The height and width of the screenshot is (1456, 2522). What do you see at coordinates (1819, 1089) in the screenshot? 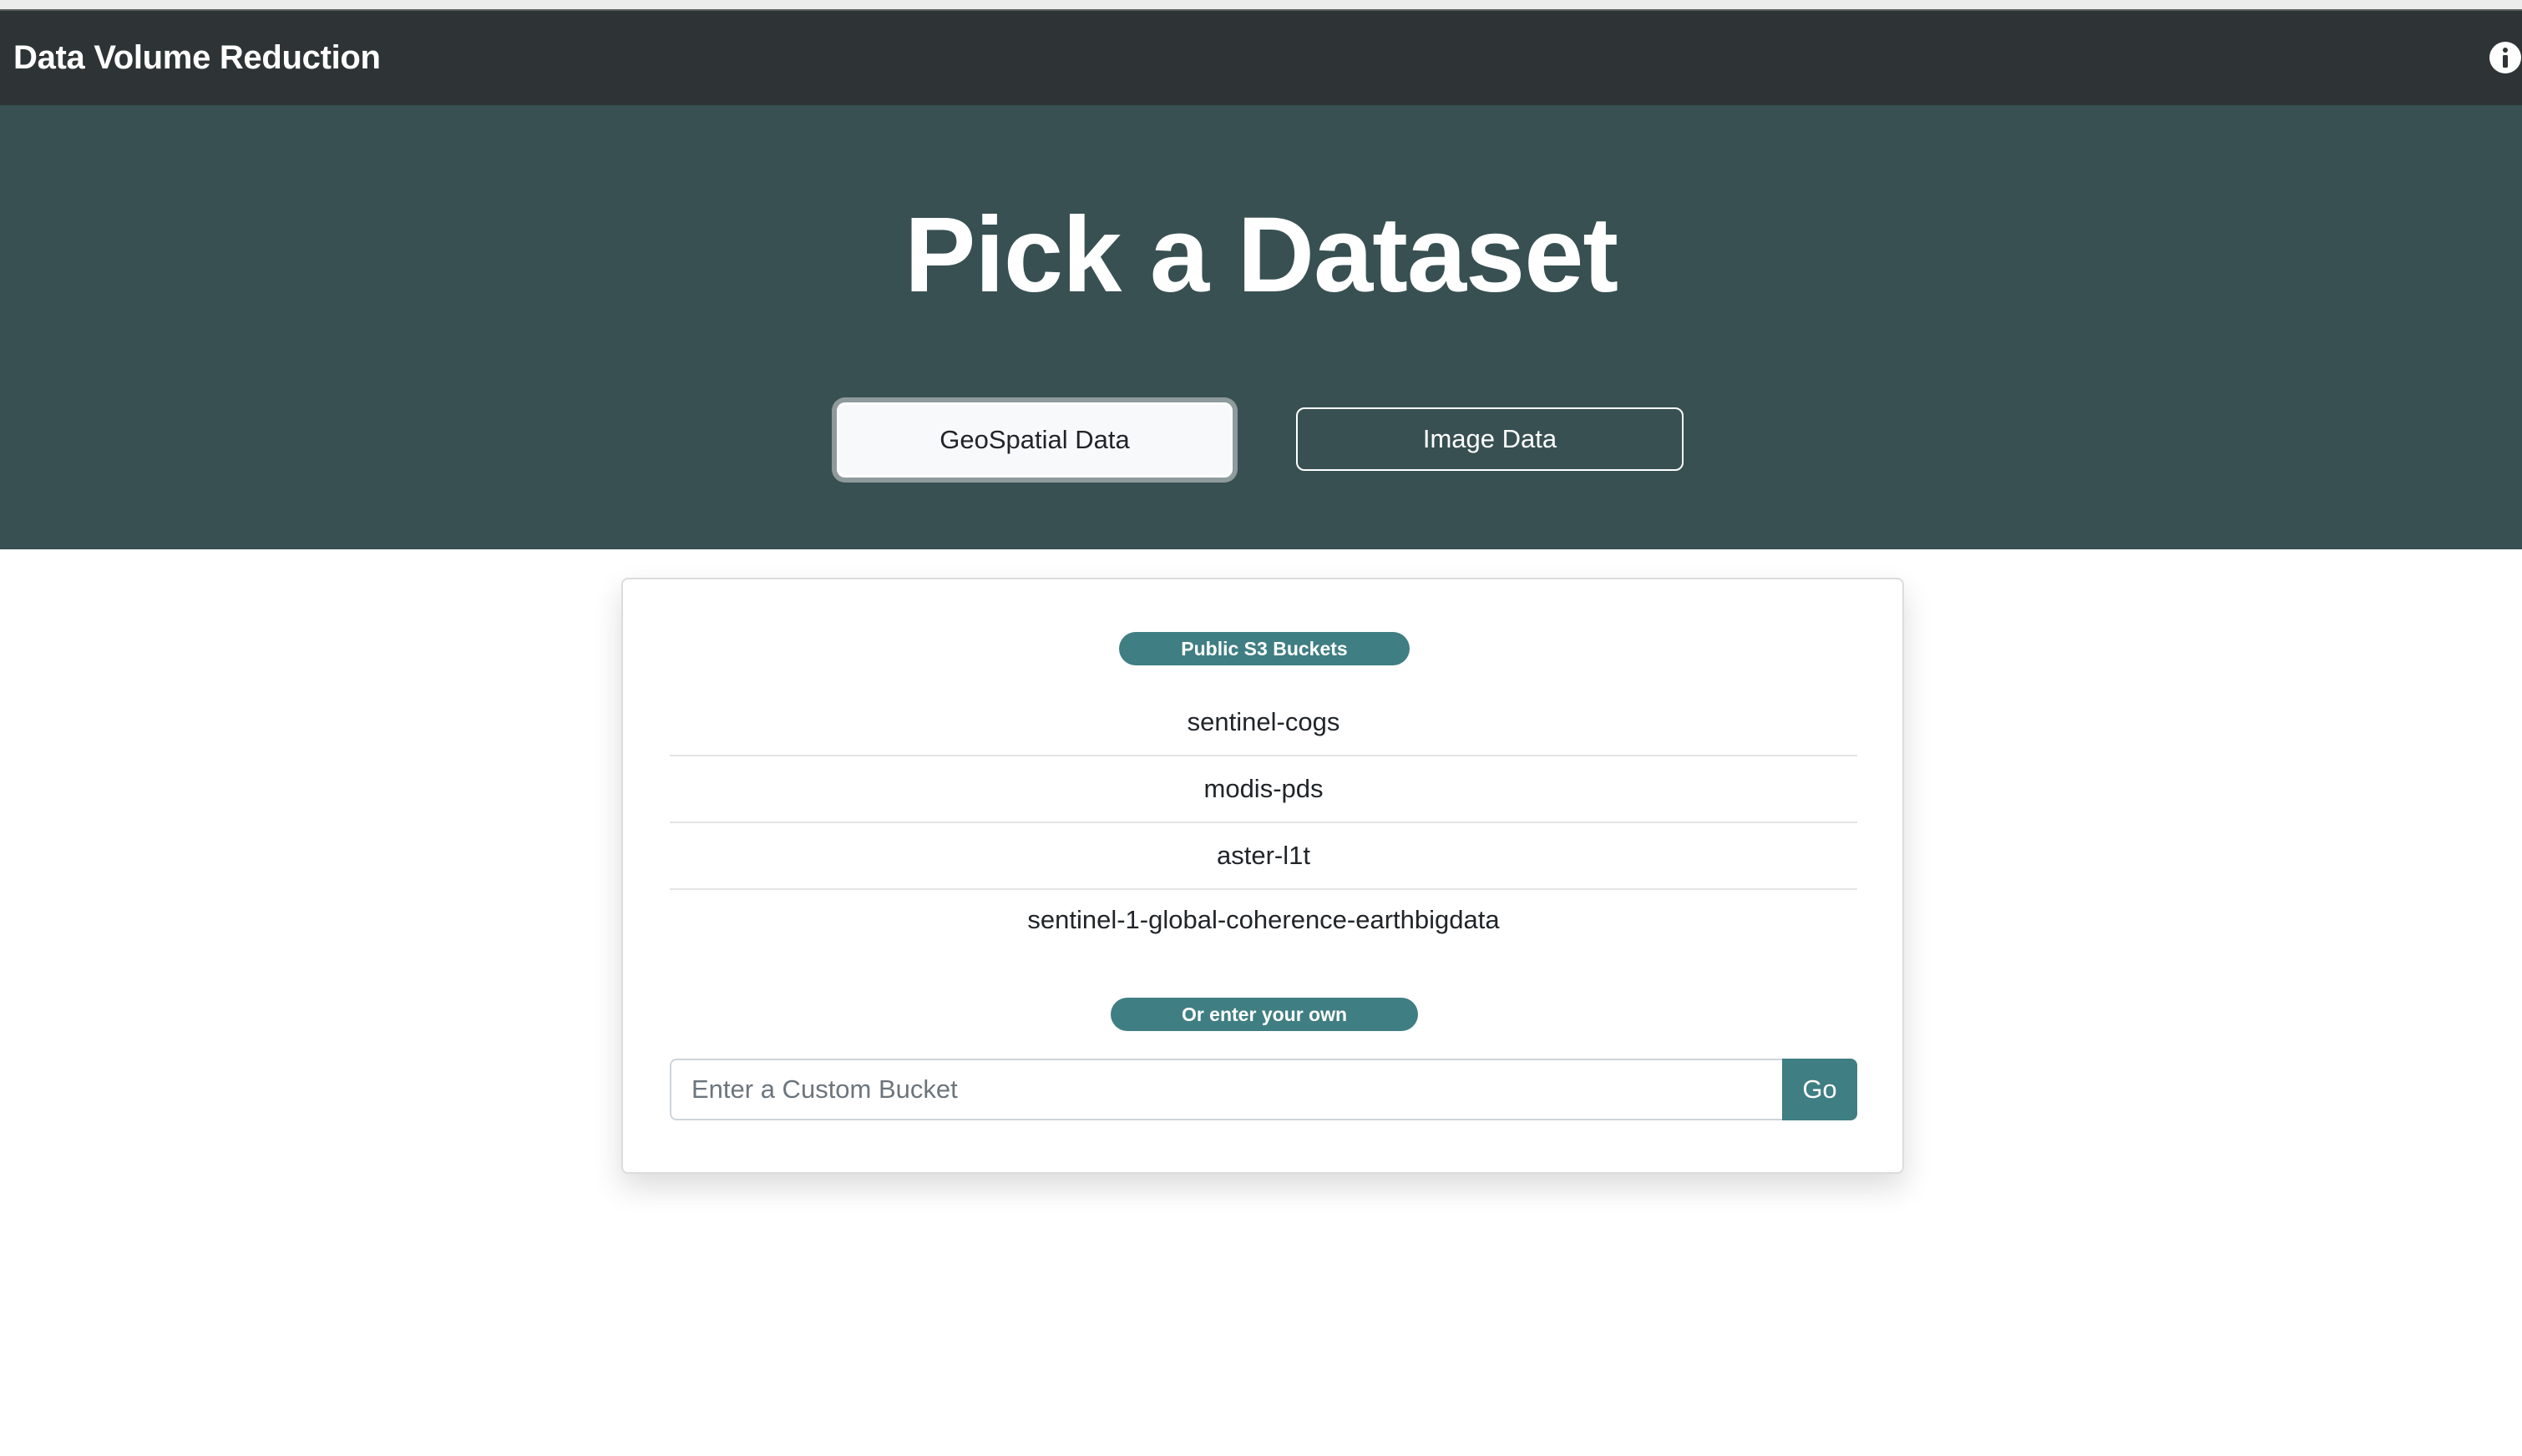
I see `go-button: Go` at bounding box center [1819, 1089].